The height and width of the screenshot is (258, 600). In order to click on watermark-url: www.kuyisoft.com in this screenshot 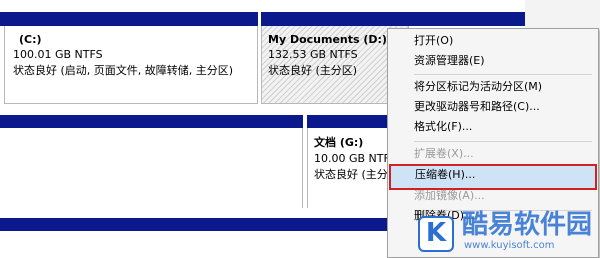, I will do `click(509, 245)`.